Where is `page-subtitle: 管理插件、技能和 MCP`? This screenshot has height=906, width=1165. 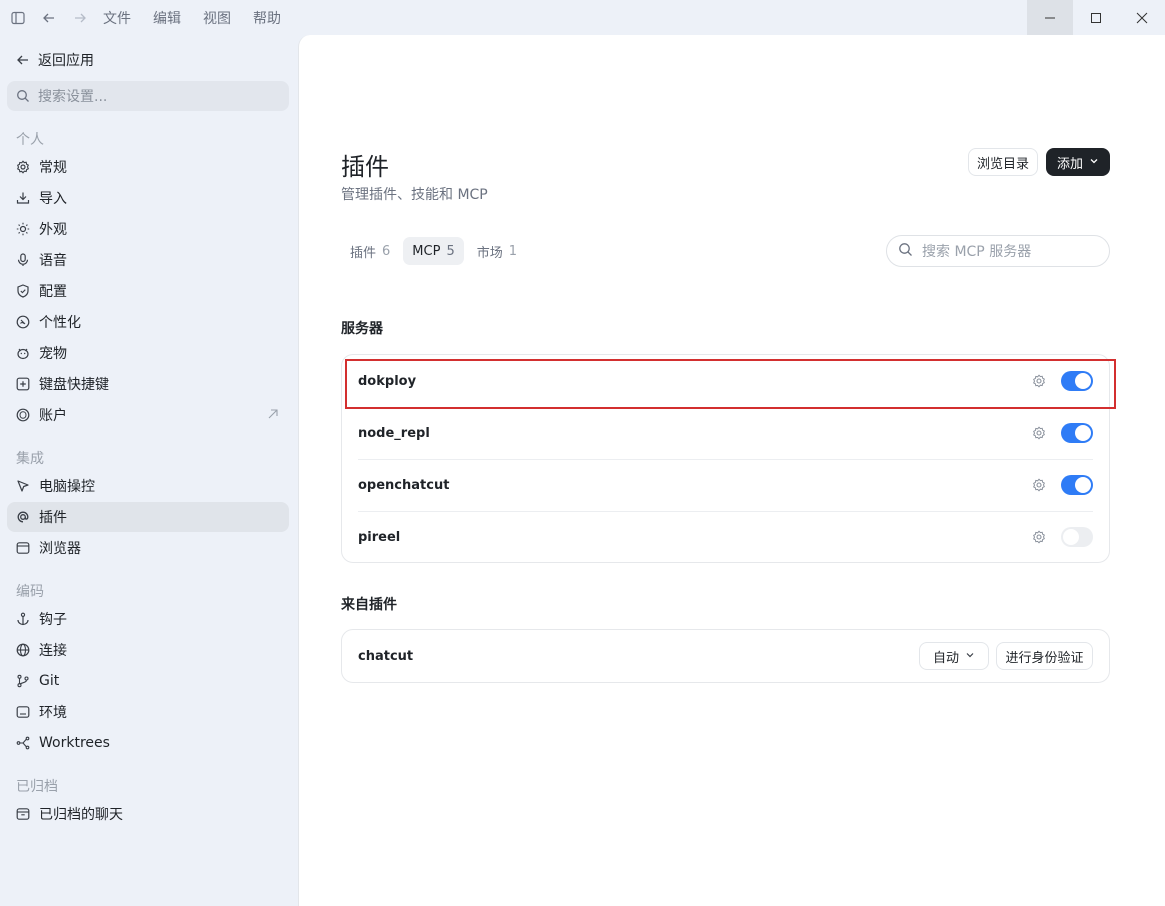
page-subtitle: 管理插件、技能和 MCP is located at coordinates (414, 195).